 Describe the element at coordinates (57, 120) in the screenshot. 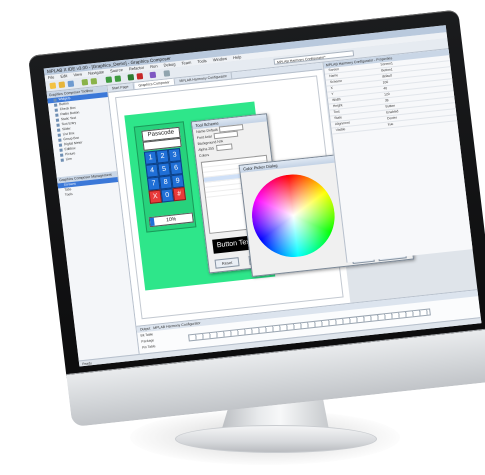

I see `text-widget-icon` at that location.